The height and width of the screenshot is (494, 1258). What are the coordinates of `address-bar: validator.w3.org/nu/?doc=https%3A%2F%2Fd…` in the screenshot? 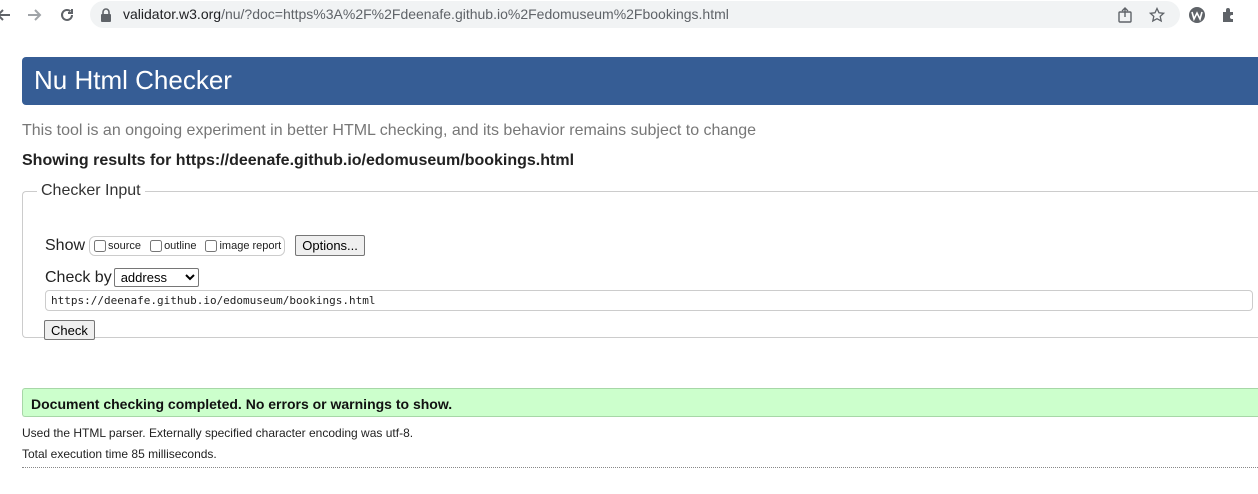 It's located at (635, 14).